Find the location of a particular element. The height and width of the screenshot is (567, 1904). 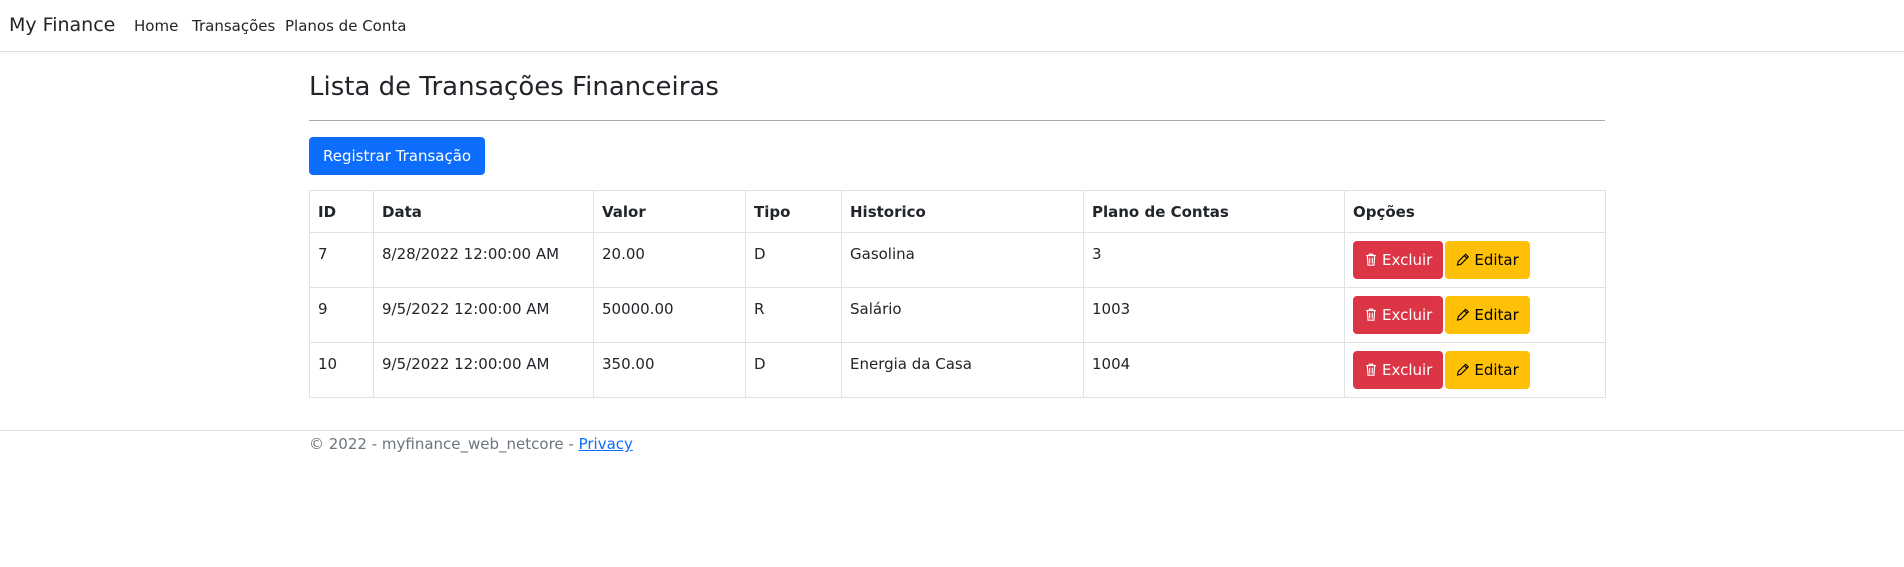

page-title: Lista de Transações Financeiras is located at coordinates (514, 87).